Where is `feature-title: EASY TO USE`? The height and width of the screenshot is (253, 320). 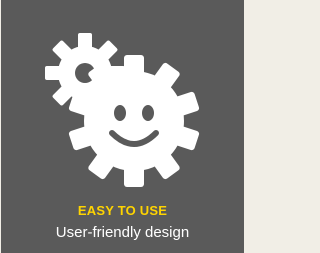 feature-title: EASY TO USE is located at coordinates (122, 210).